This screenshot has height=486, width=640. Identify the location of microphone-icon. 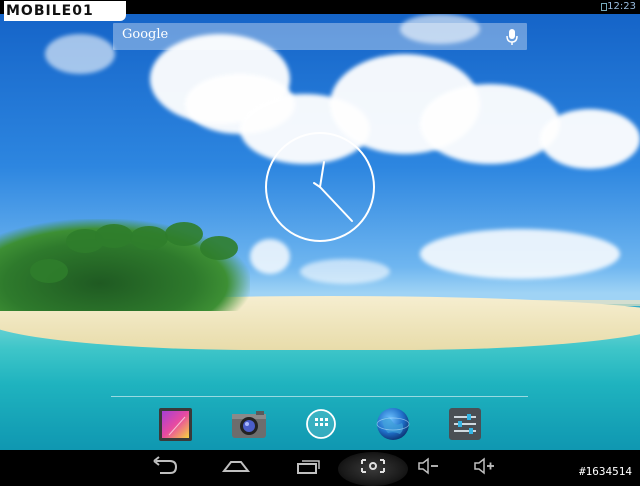
(512, 37).